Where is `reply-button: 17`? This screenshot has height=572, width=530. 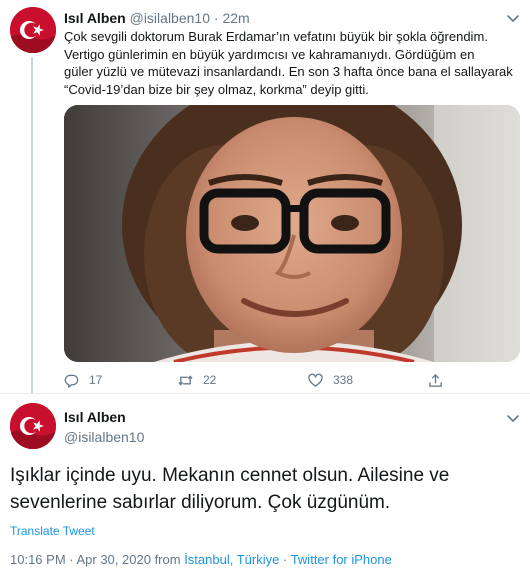
reply-button: 17 is located at coordinates (83, 380).